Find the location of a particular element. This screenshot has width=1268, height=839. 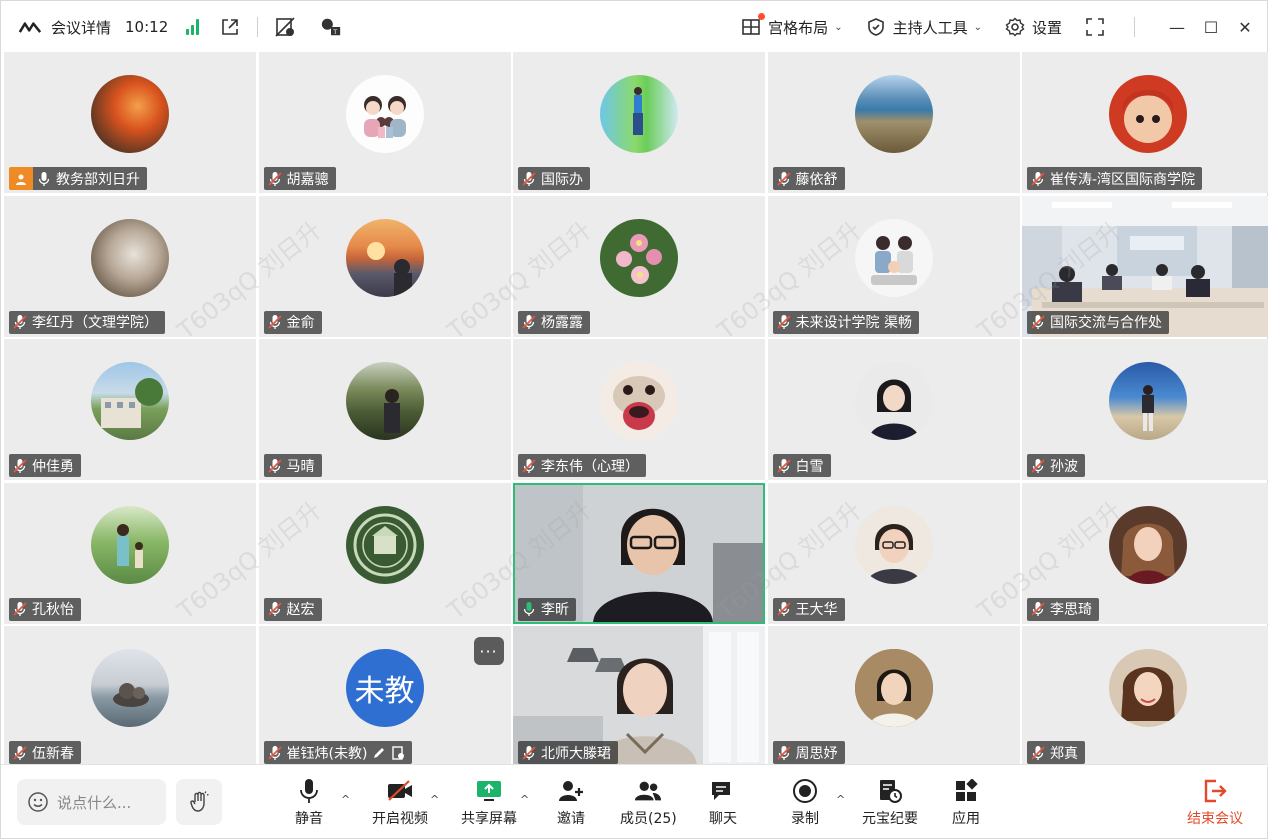

participant-tile: 杨露露 is located at coordinates (639, 266).